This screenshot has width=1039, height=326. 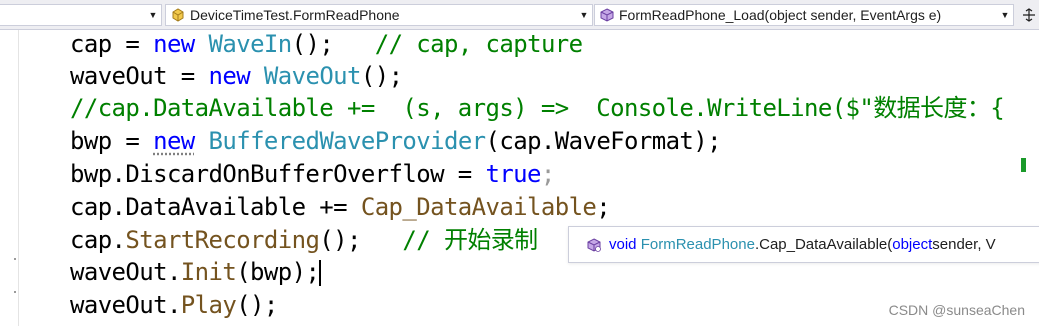 What do you see at coordinates (81, 15) in the screenshot?
I see `project-dropdown: ▼` at bounding box center [81, 15].